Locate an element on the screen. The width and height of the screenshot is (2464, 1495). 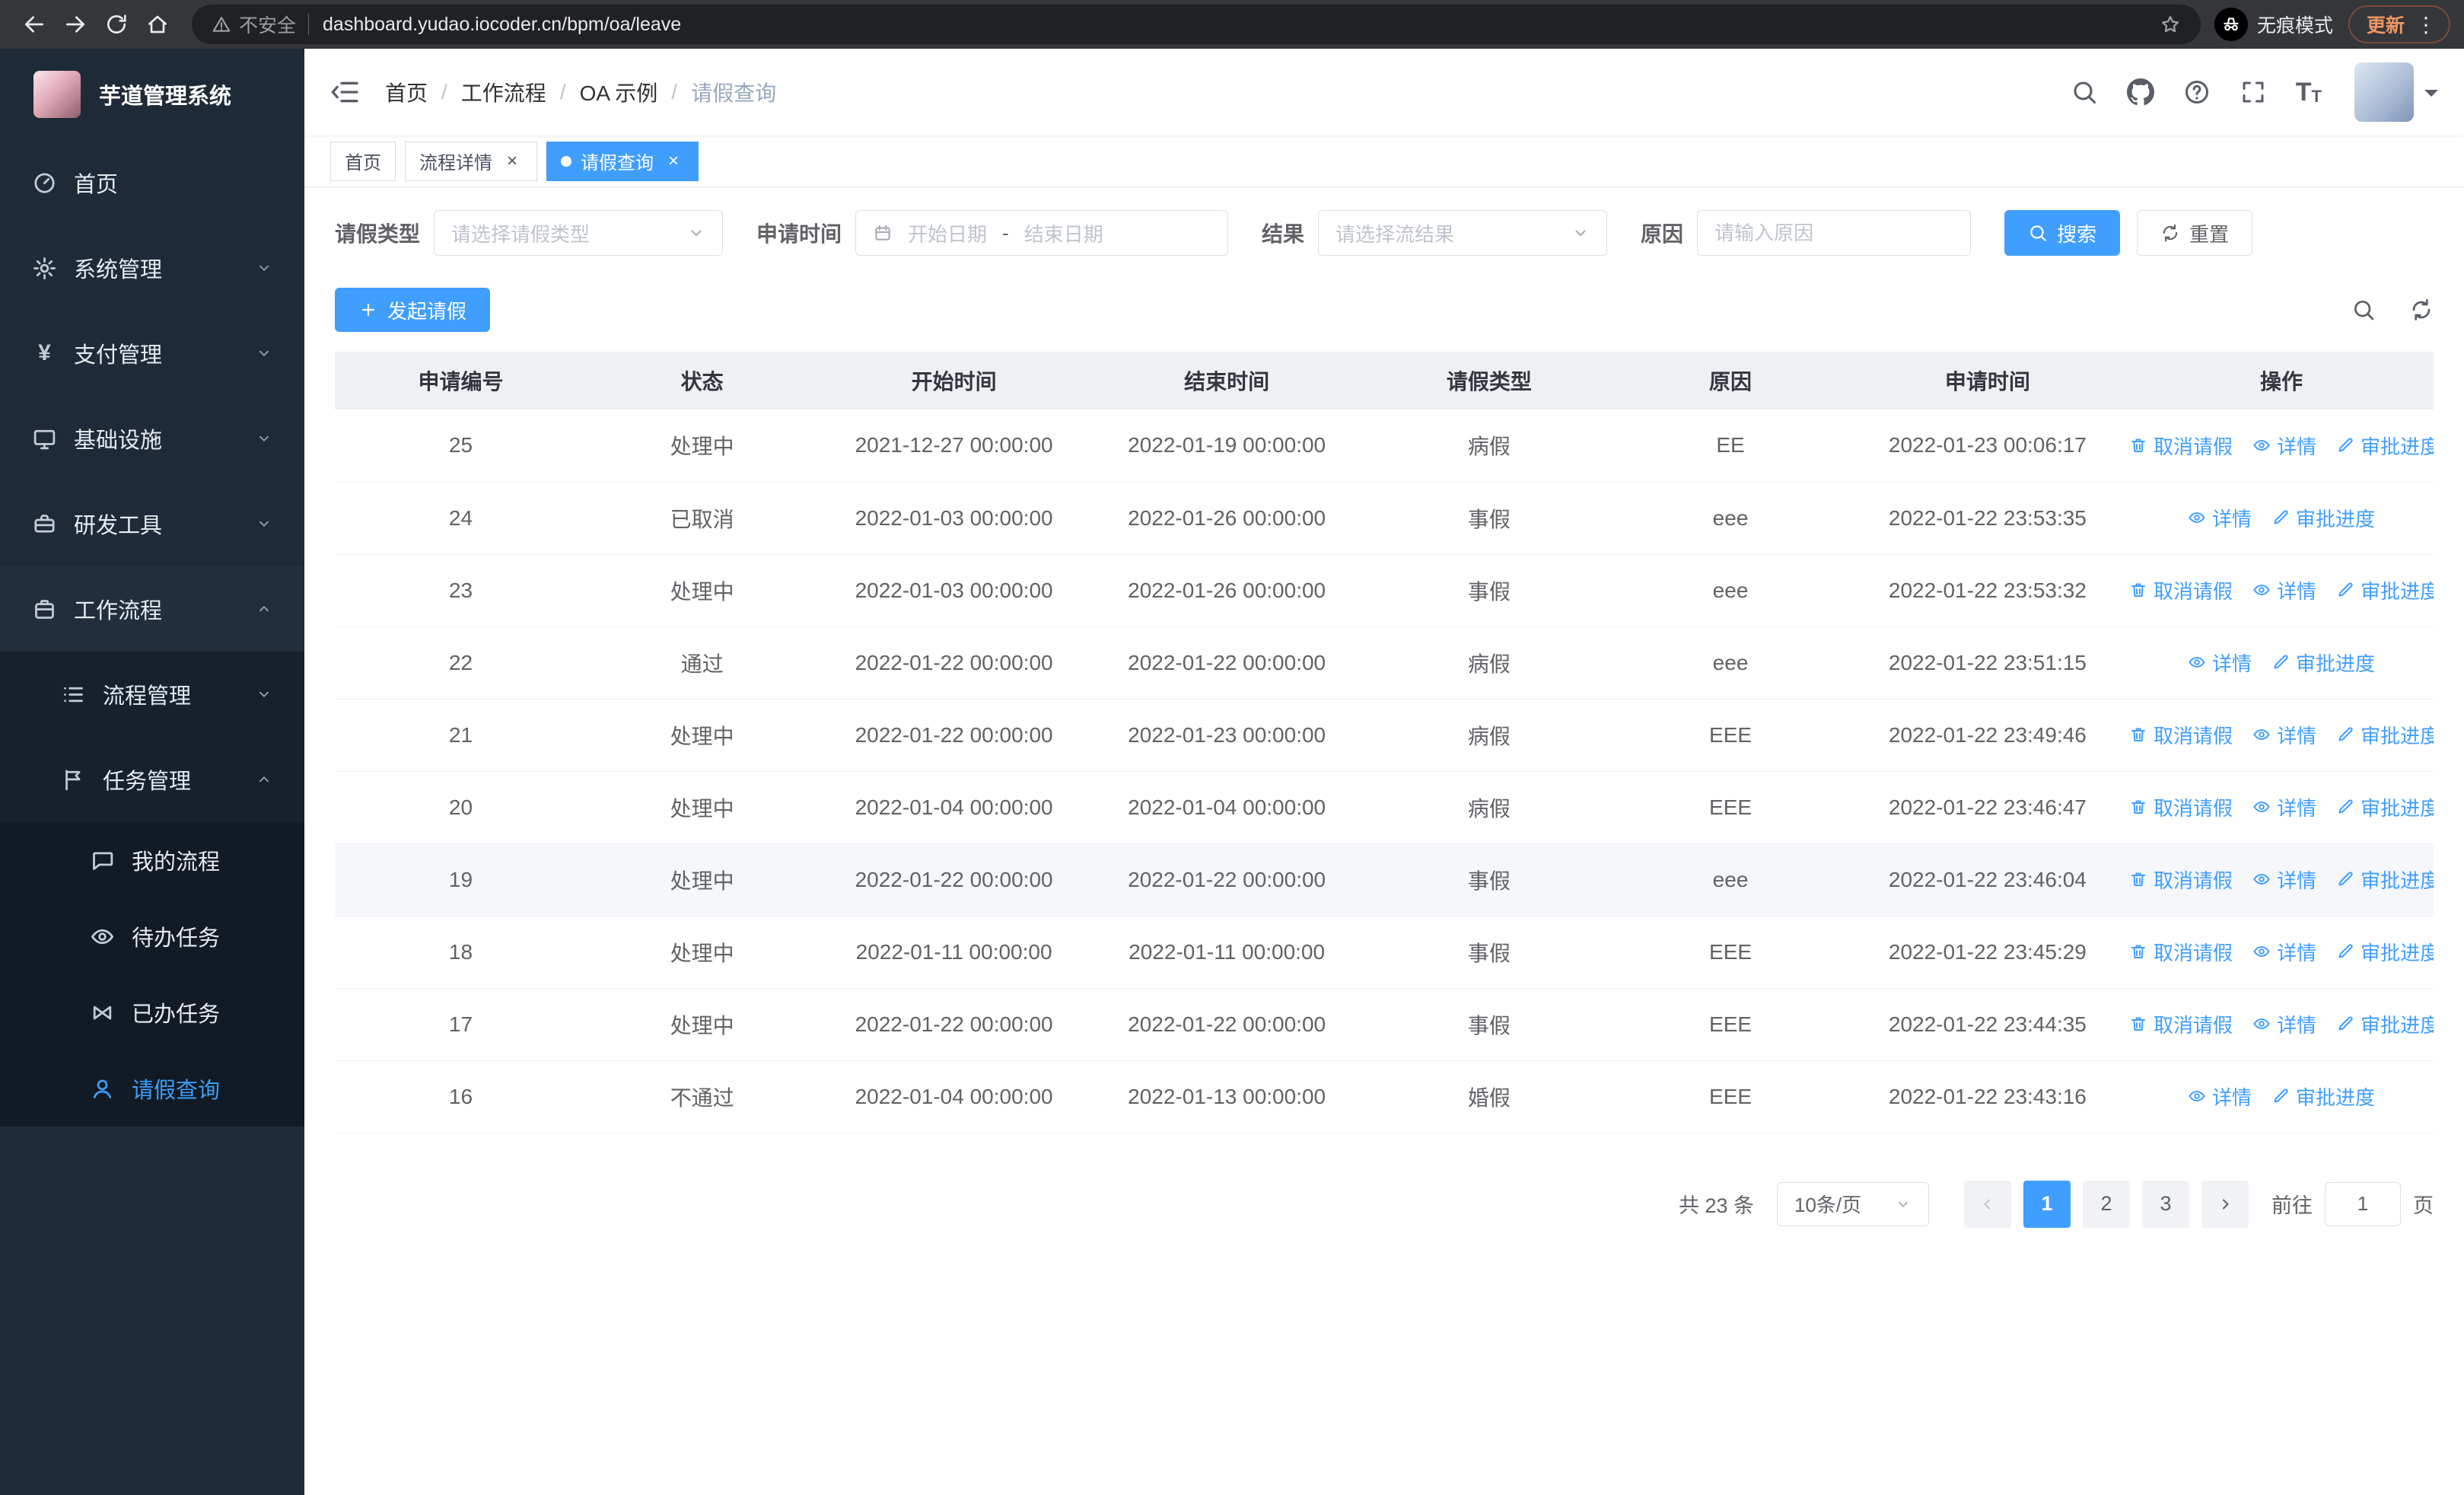
goto-page-input is located at coordinates (2363, 1203).